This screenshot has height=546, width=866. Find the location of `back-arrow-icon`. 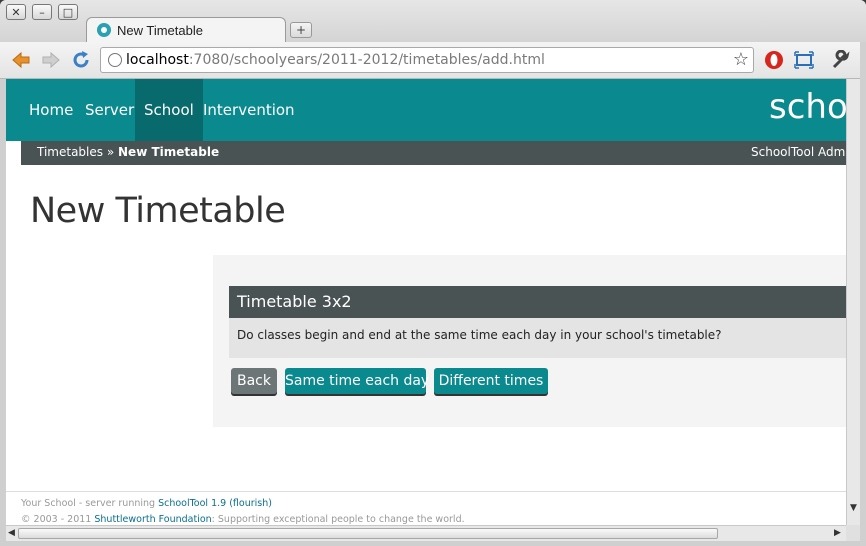

back-arrow-icon is located at coordinates (21, 60).